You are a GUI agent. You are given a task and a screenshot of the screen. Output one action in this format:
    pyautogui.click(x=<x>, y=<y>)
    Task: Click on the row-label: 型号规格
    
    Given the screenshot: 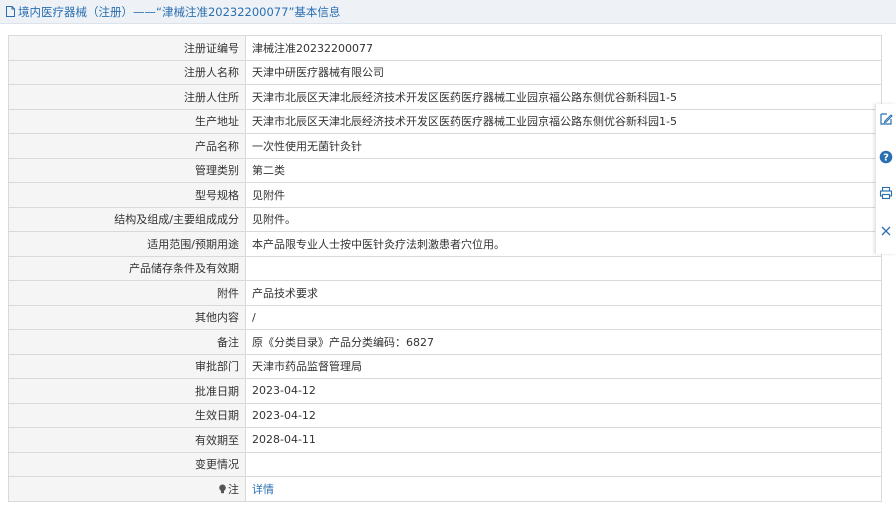 What is the action you would take?
    pyautogui.click(x=127, y=195)
    